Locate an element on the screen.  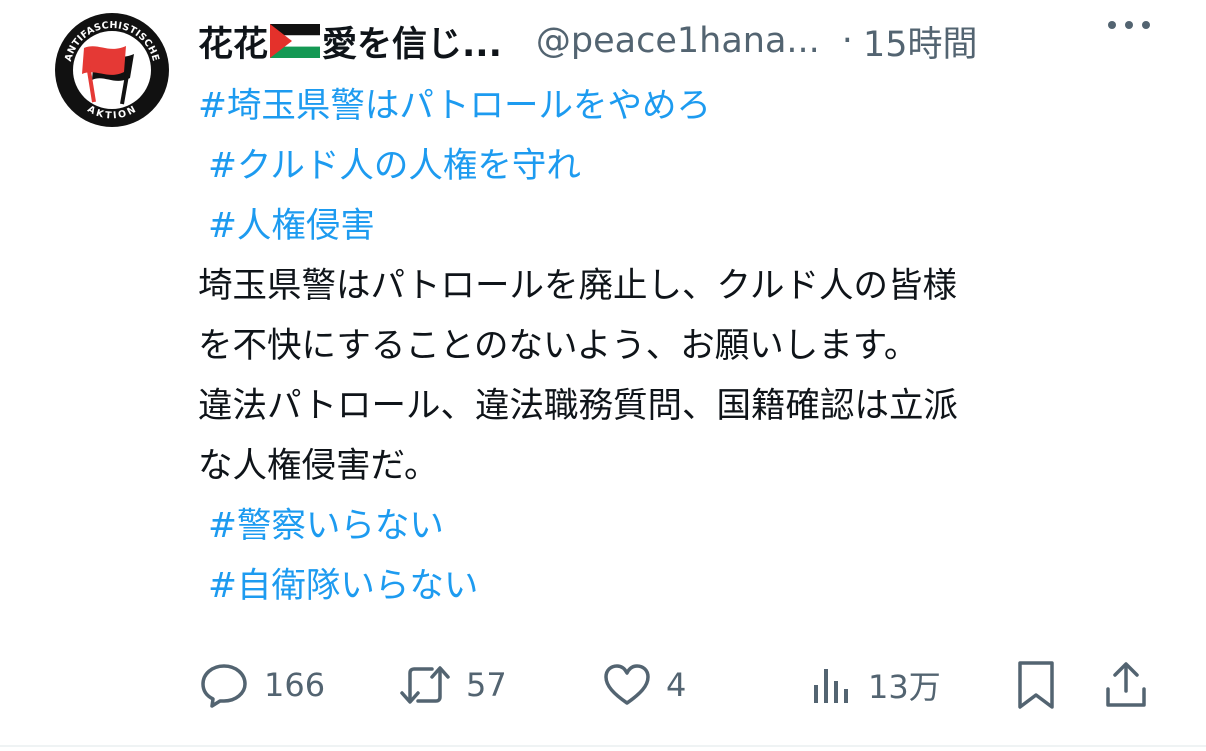
text-line: を不快にすることのないよう、お願いします。 is located at coordinates (558, 346).